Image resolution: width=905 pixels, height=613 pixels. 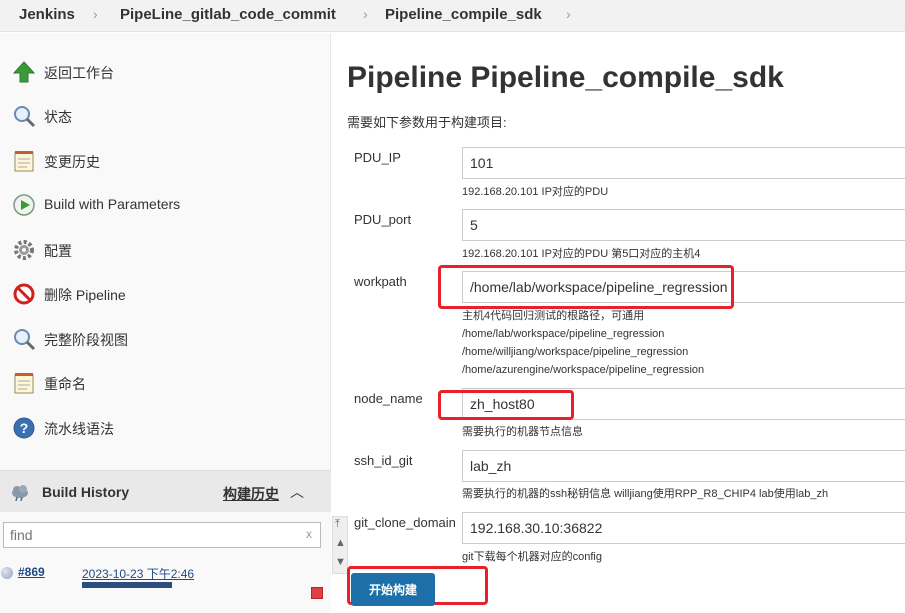 I want to click on sidebar-item-configure: 配置, so click(x=165, y=250).